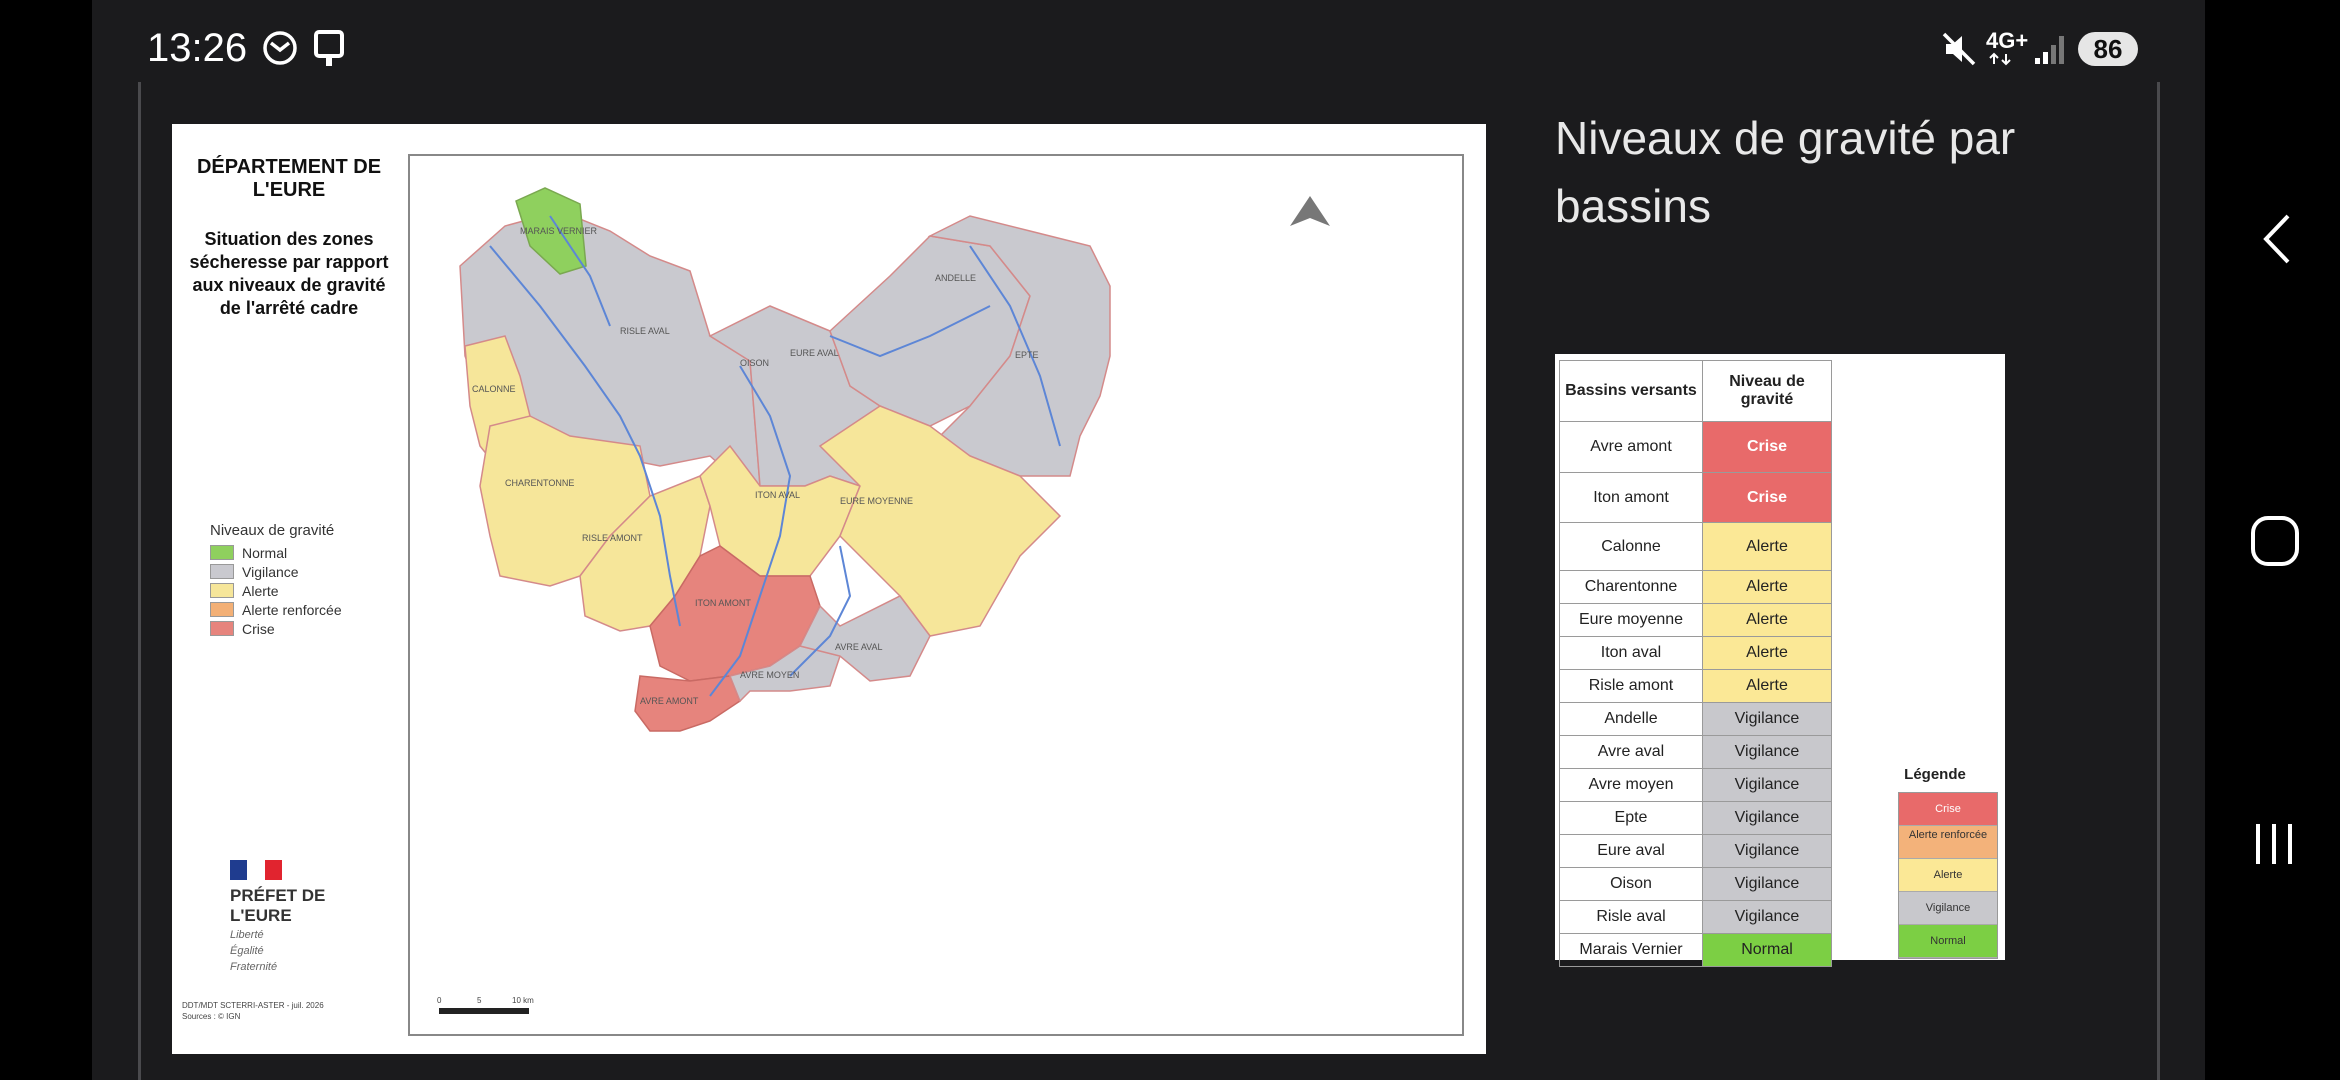 This screenshot has width=2340, height=1080. Describe the element at coordinates (955, 278) in the screenshot. I see `region-label-andelle: ANDELLE` at that location.